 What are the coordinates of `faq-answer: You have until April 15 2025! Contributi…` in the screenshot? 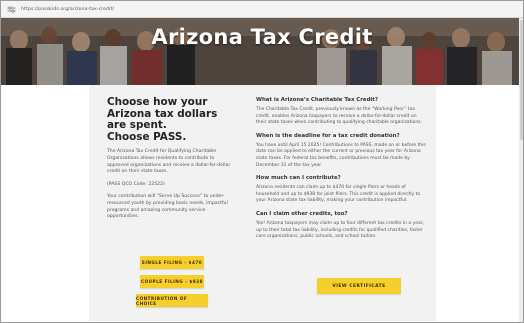 It's located at (341, 155).